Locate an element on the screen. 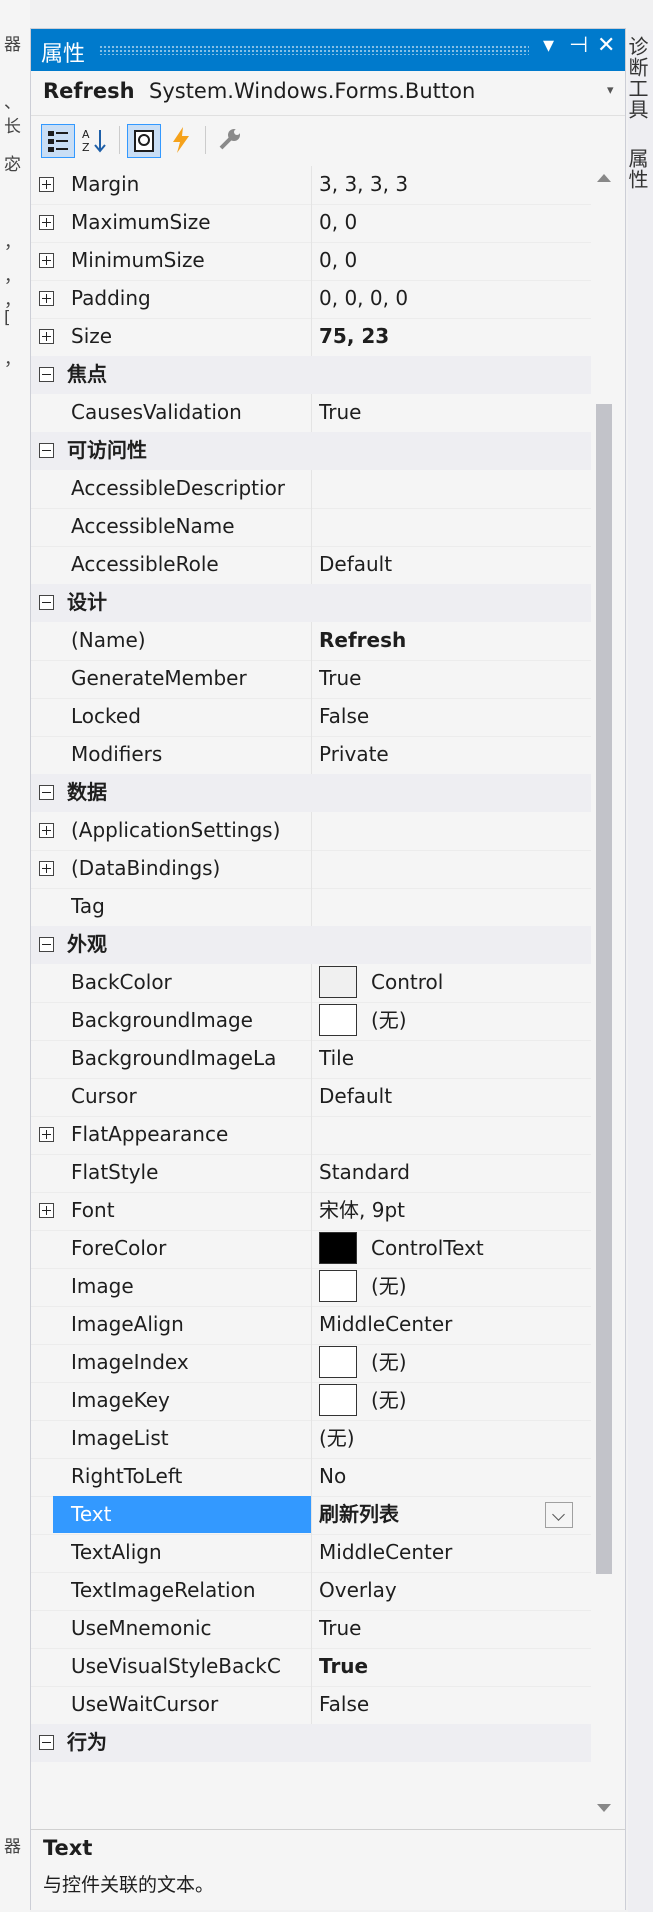 The width and height of the screenshot is (653, 1912). property-row: (ApplicationSettings) is located at coordinates (311, 831).